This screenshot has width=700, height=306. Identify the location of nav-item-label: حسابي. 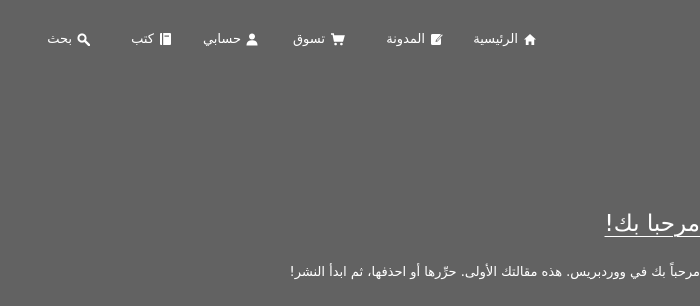
(221, 39).